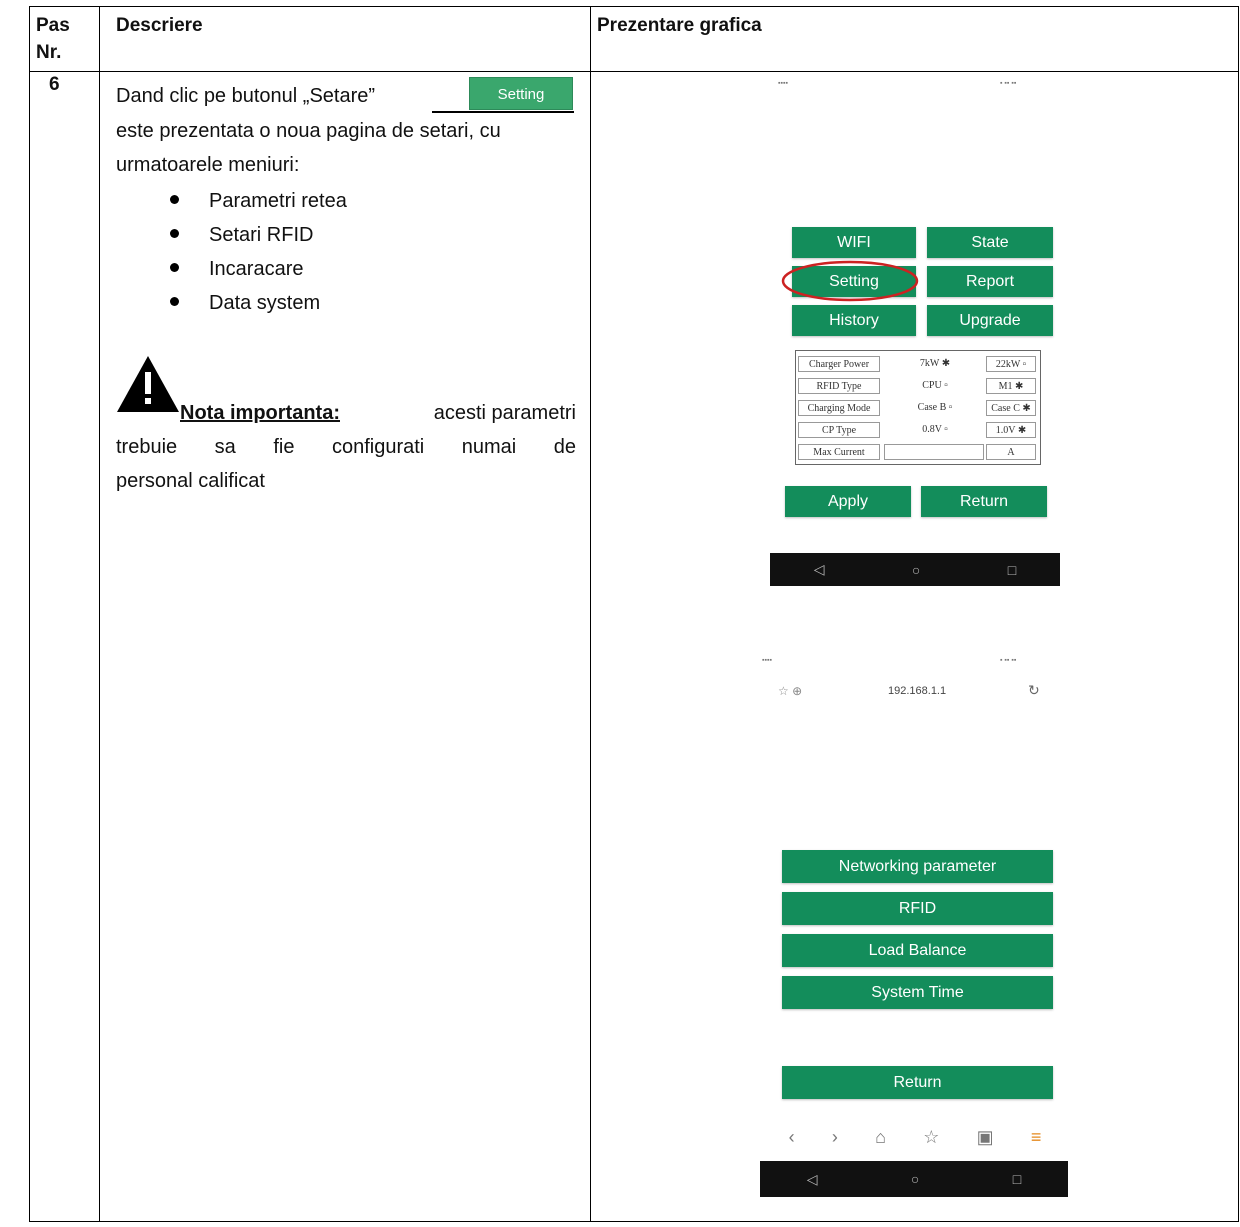 Image resolution: width=1240 pixels, height=1227 pixels. I want to click on note-line-1: Nota importanta: acesti parametri, so click(378, 413).